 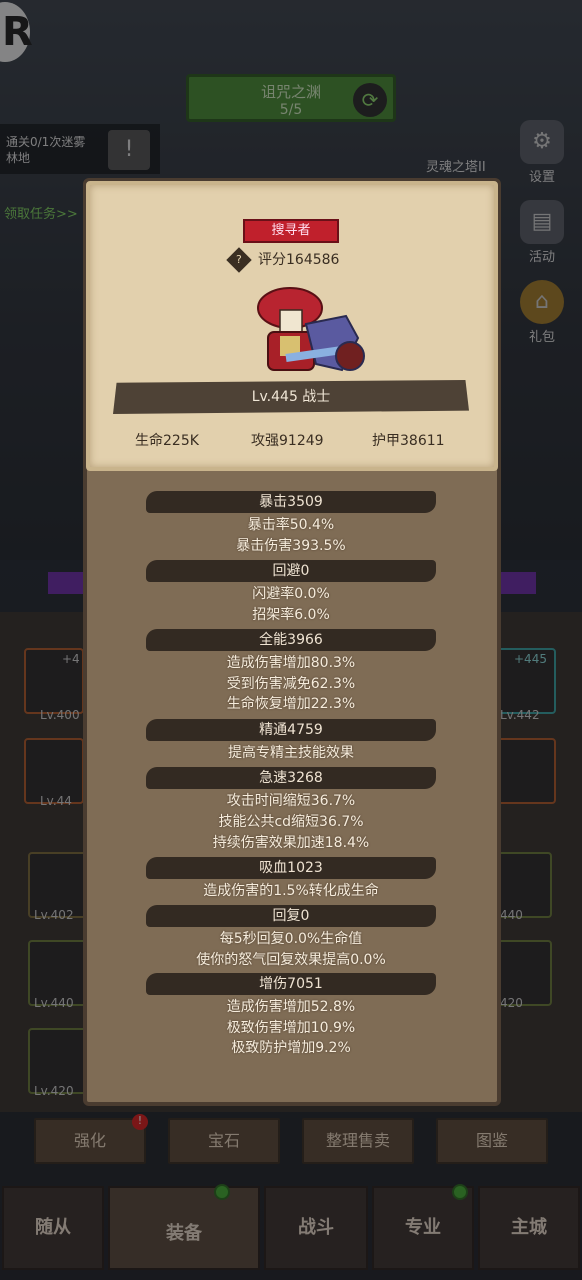 What do you see at coordinates (291, 801) in the screenshot?
I see `stat-line: 攻击时间缩短36.7%` at bounding box center [291, 801].